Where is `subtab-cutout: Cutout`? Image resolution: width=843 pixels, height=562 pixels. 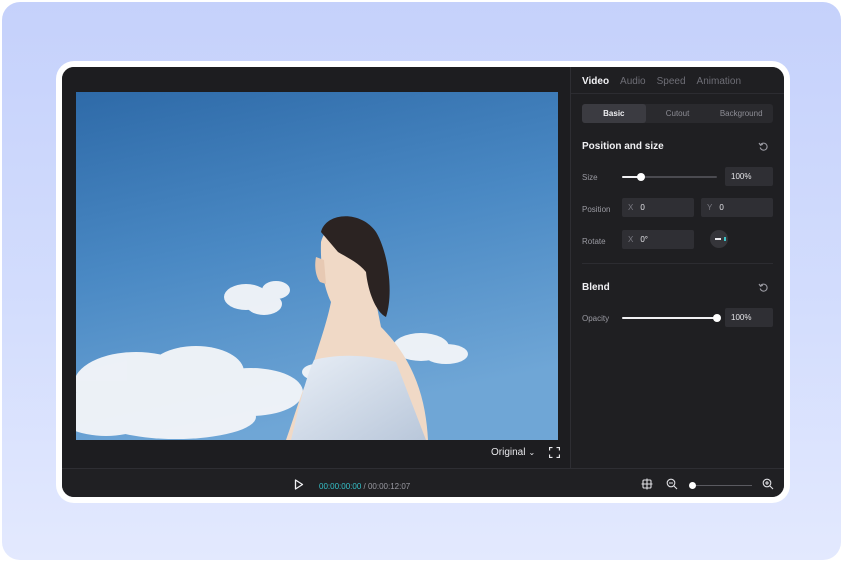 subtab-cutout: Cutout is located at coordinates (678, 113).